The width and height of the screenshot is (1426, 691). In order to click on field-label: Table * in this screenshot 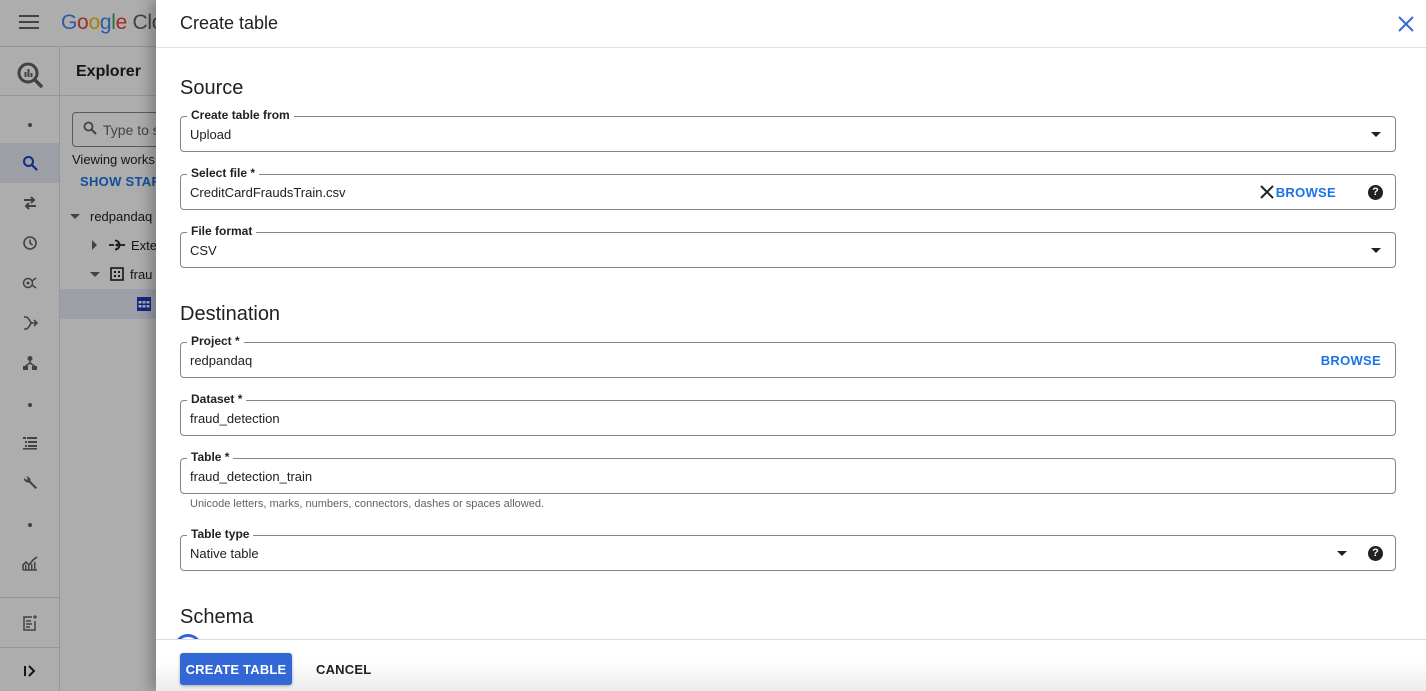, I will do `click(210, 457)`.